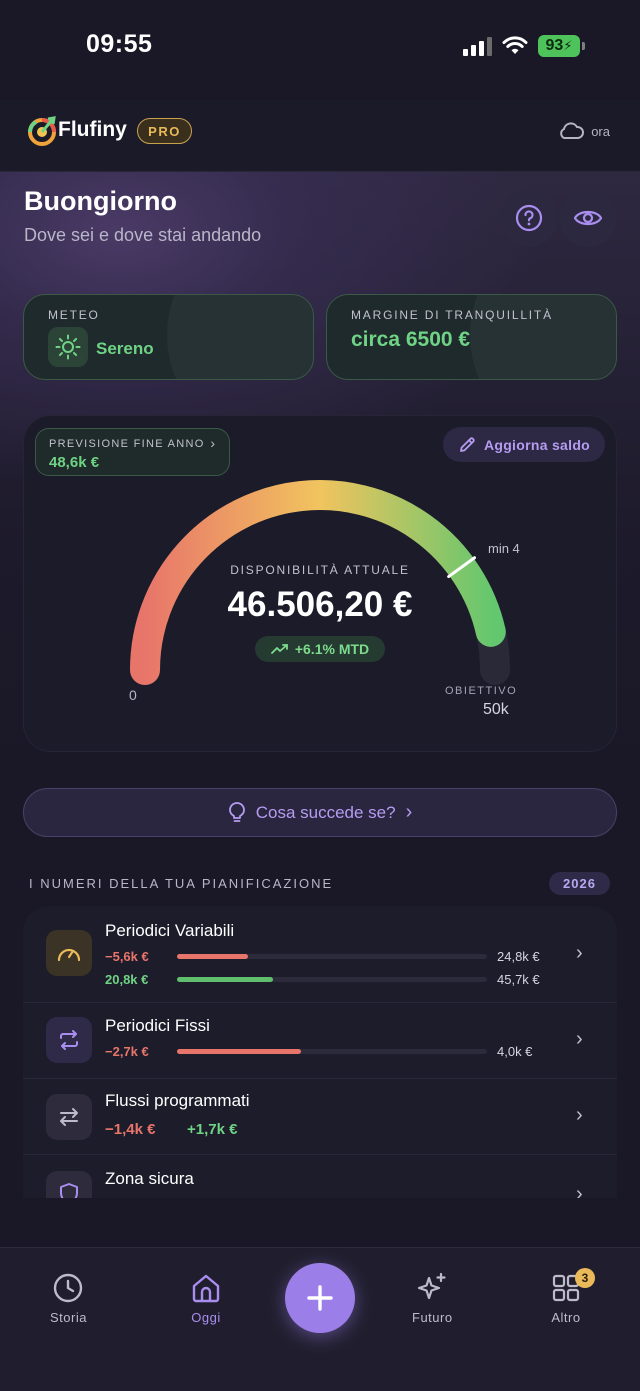 The width and height of the screenshot is (640, 1391). Describe the element at coordinates (320, 604) in the screenshot. I see `current-balance-value: 46.506,20 €` at that location.